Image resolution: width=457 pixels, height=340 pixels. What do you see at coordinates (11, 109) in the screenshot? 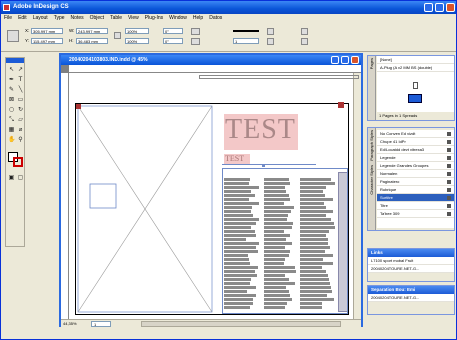
I see `ellipse-tool-icon: ○` at bounding box center [11, 109].